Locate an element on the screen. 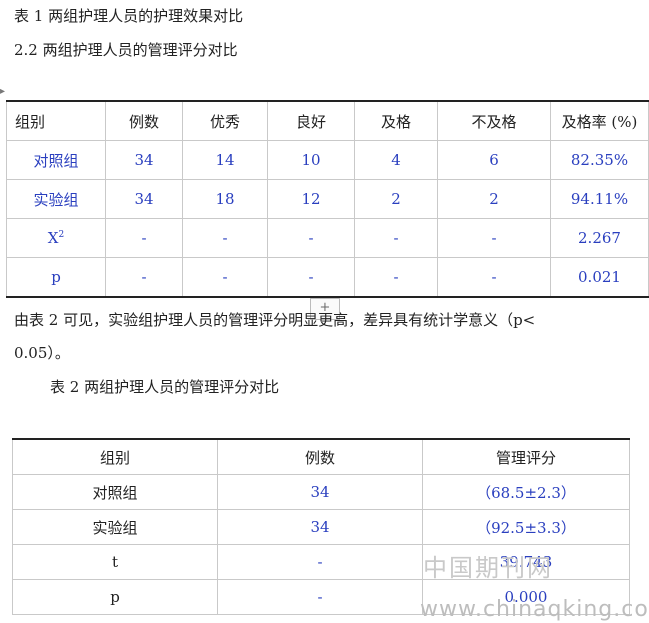 This screenshot has width=649, height=623. table-cell: 2.267 is located at coordinates (599, 238).